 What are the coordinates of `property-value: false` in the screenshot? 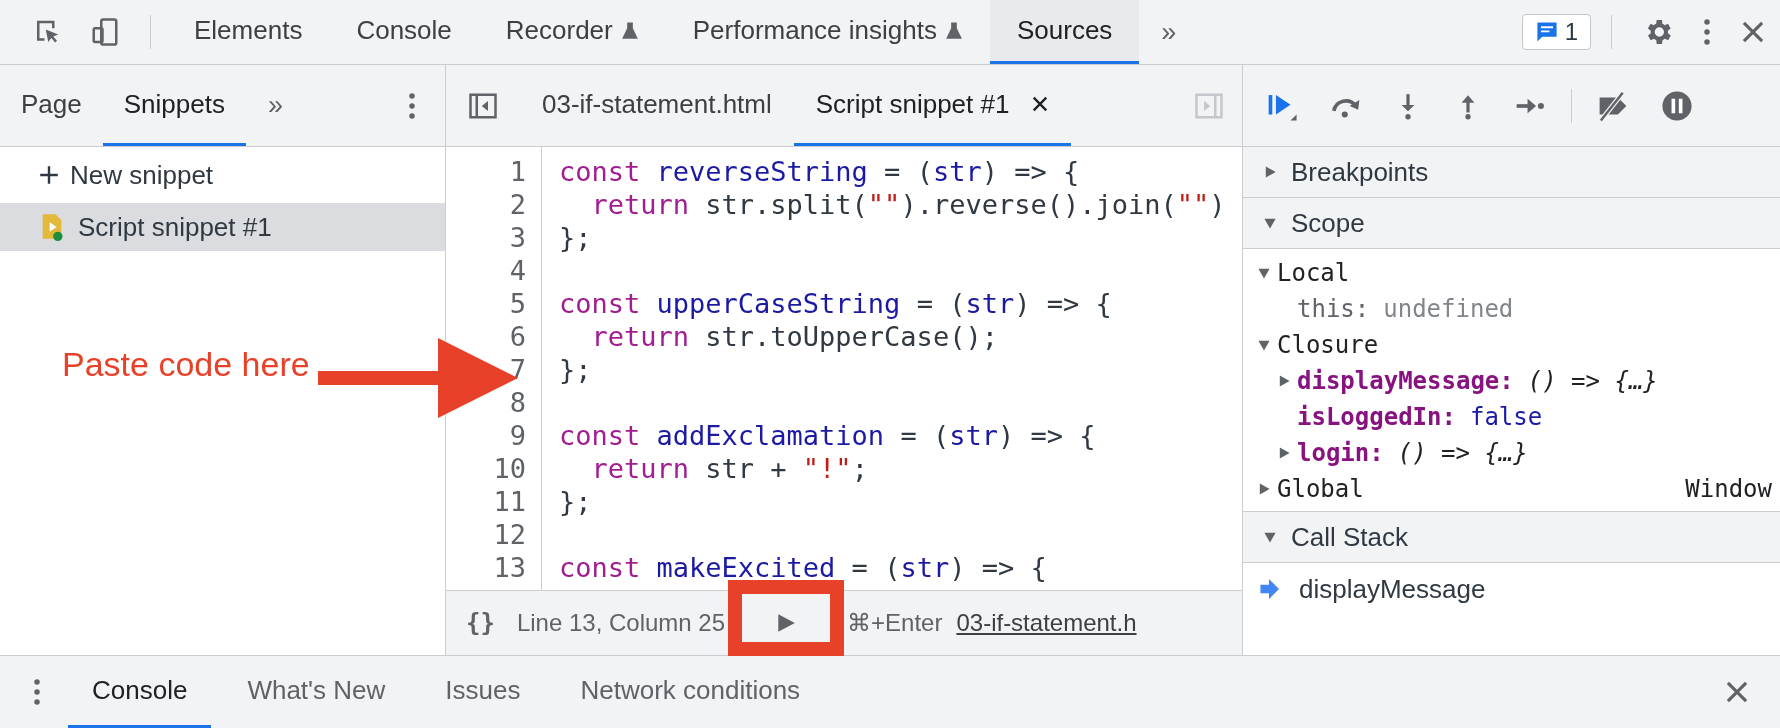 It's located at (1506, 417).